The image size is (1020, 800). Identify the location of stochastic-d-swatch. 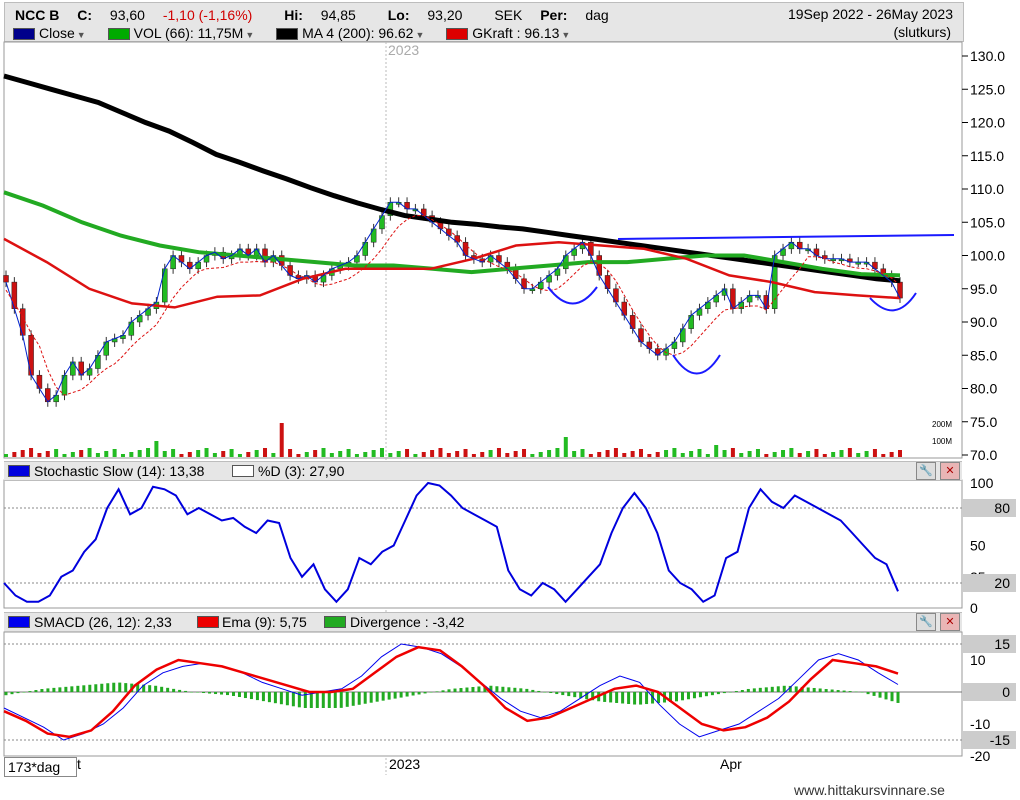
(243, 471).